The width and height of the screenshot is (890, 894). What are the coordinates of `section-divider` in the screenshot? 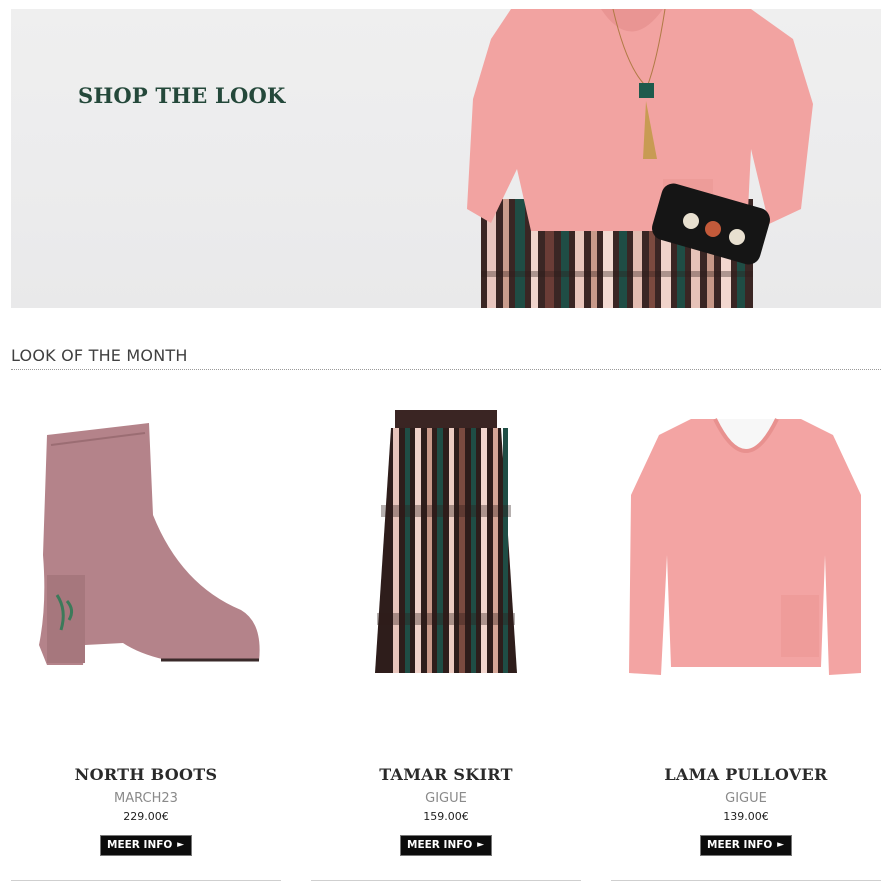 It's located at (446, 369).